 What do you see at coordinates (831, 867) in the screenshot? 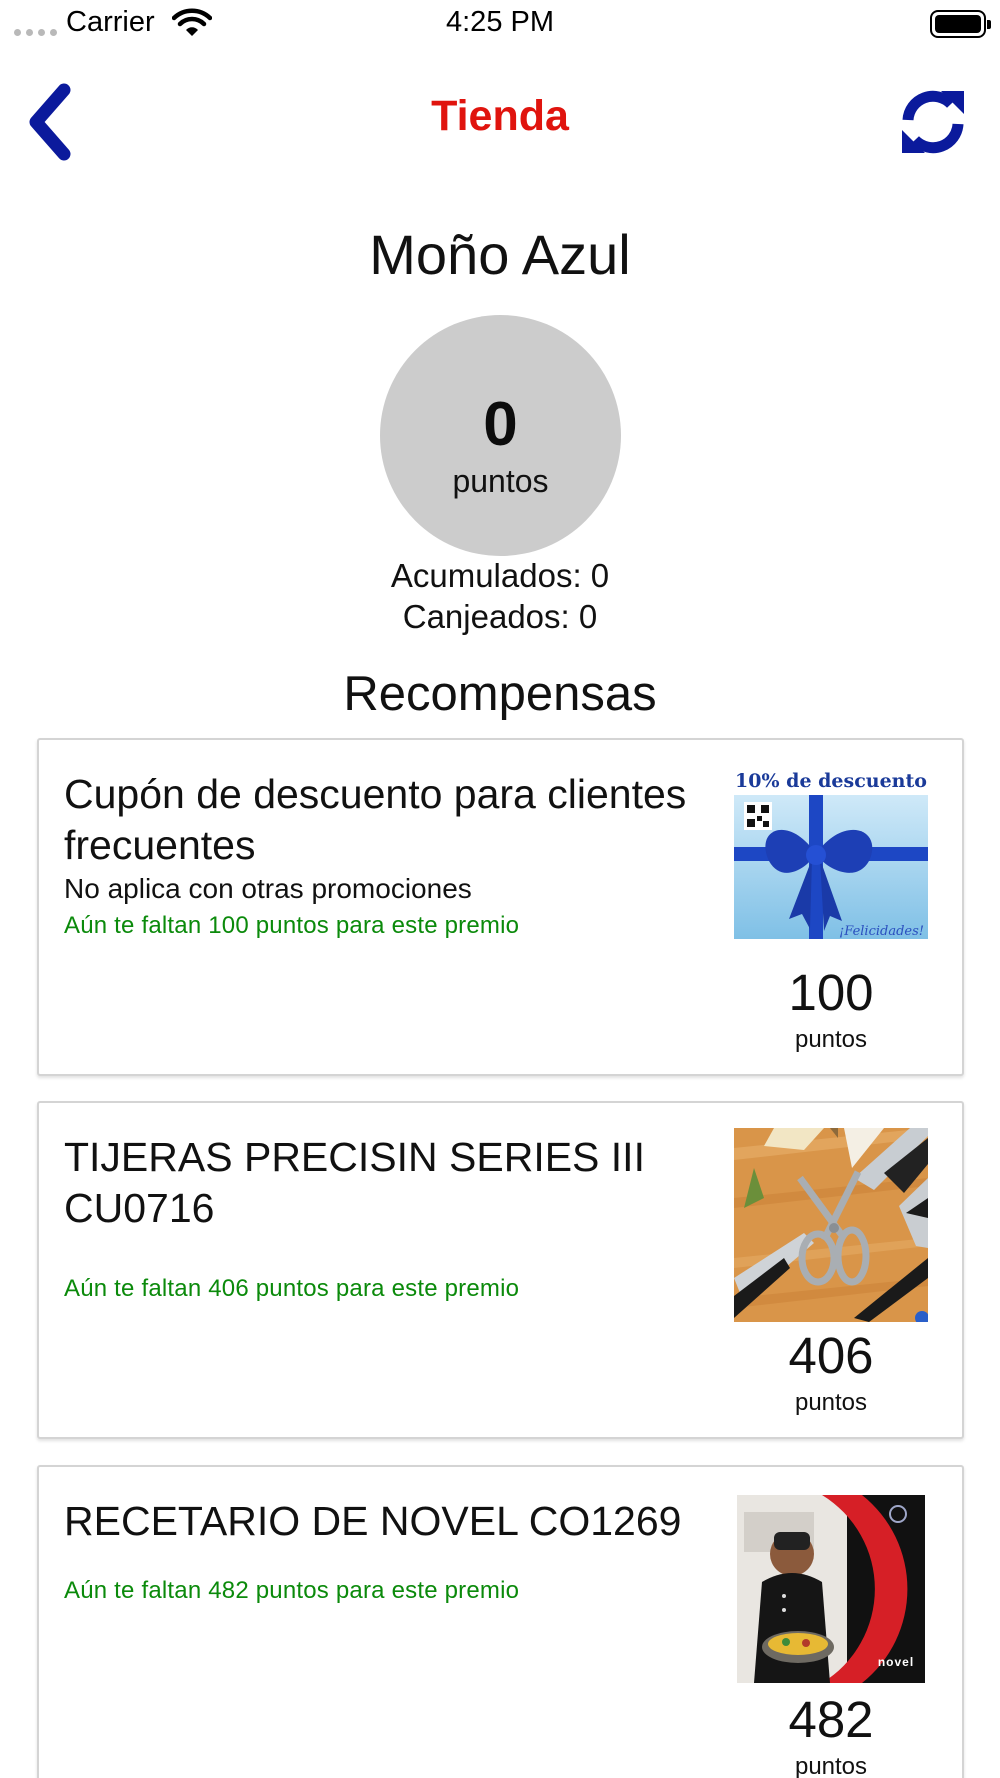
I see `reward-image-coupon: 10% de descuento ¡Felicidades!` at bounding box center [831, 867].